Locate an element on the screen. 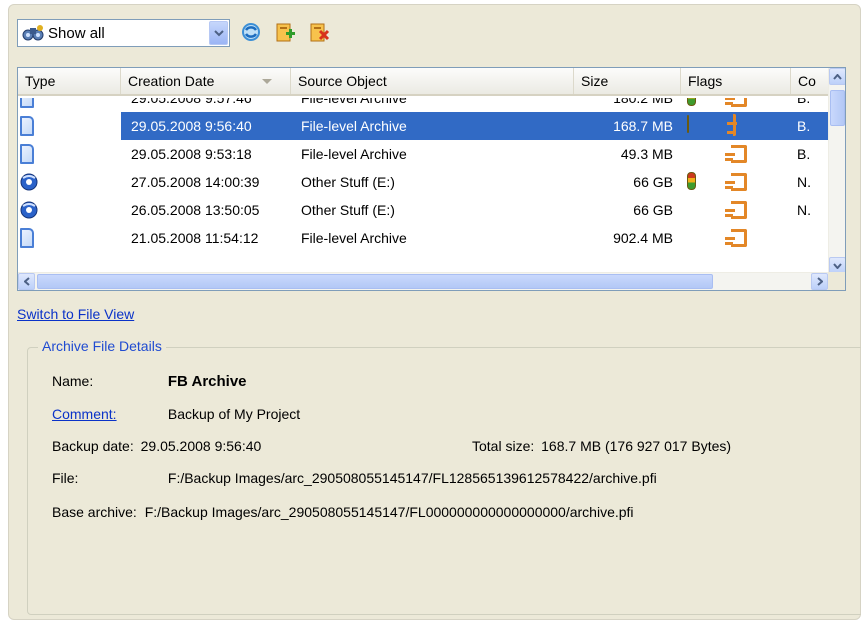  sort-arrow-icon is located at coordinates (267, 81).